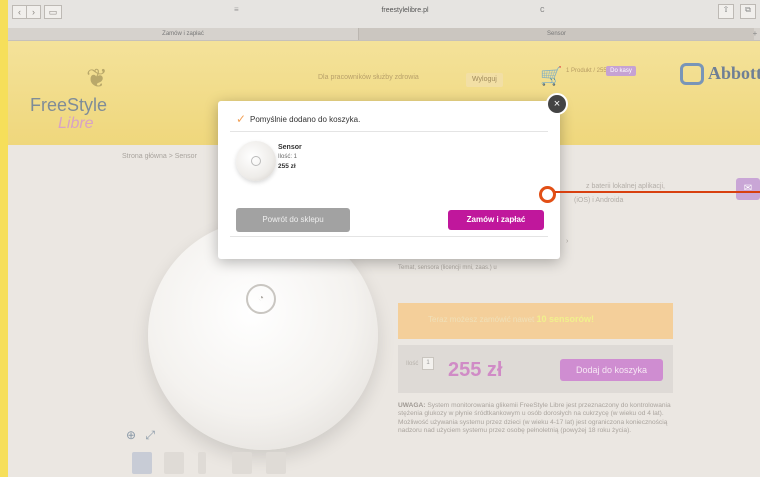  I want to click on promo-text-main: Teraz możesz zamówić nawet, so click(482, 319).